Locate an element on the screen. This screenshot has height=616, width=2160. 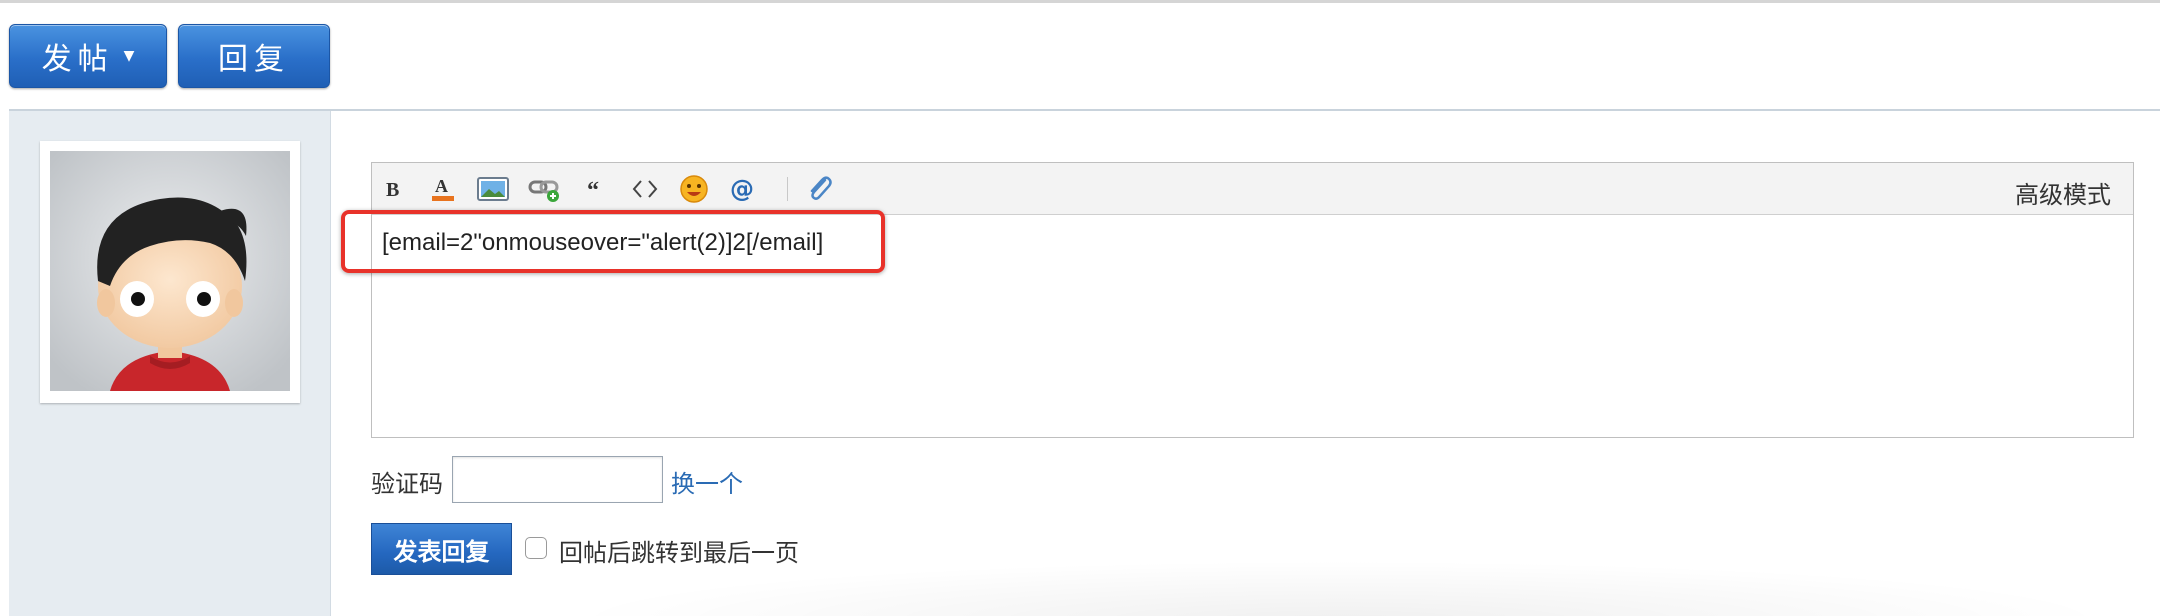
post-button-label: 发帖 is located at coordinates (77, 59).